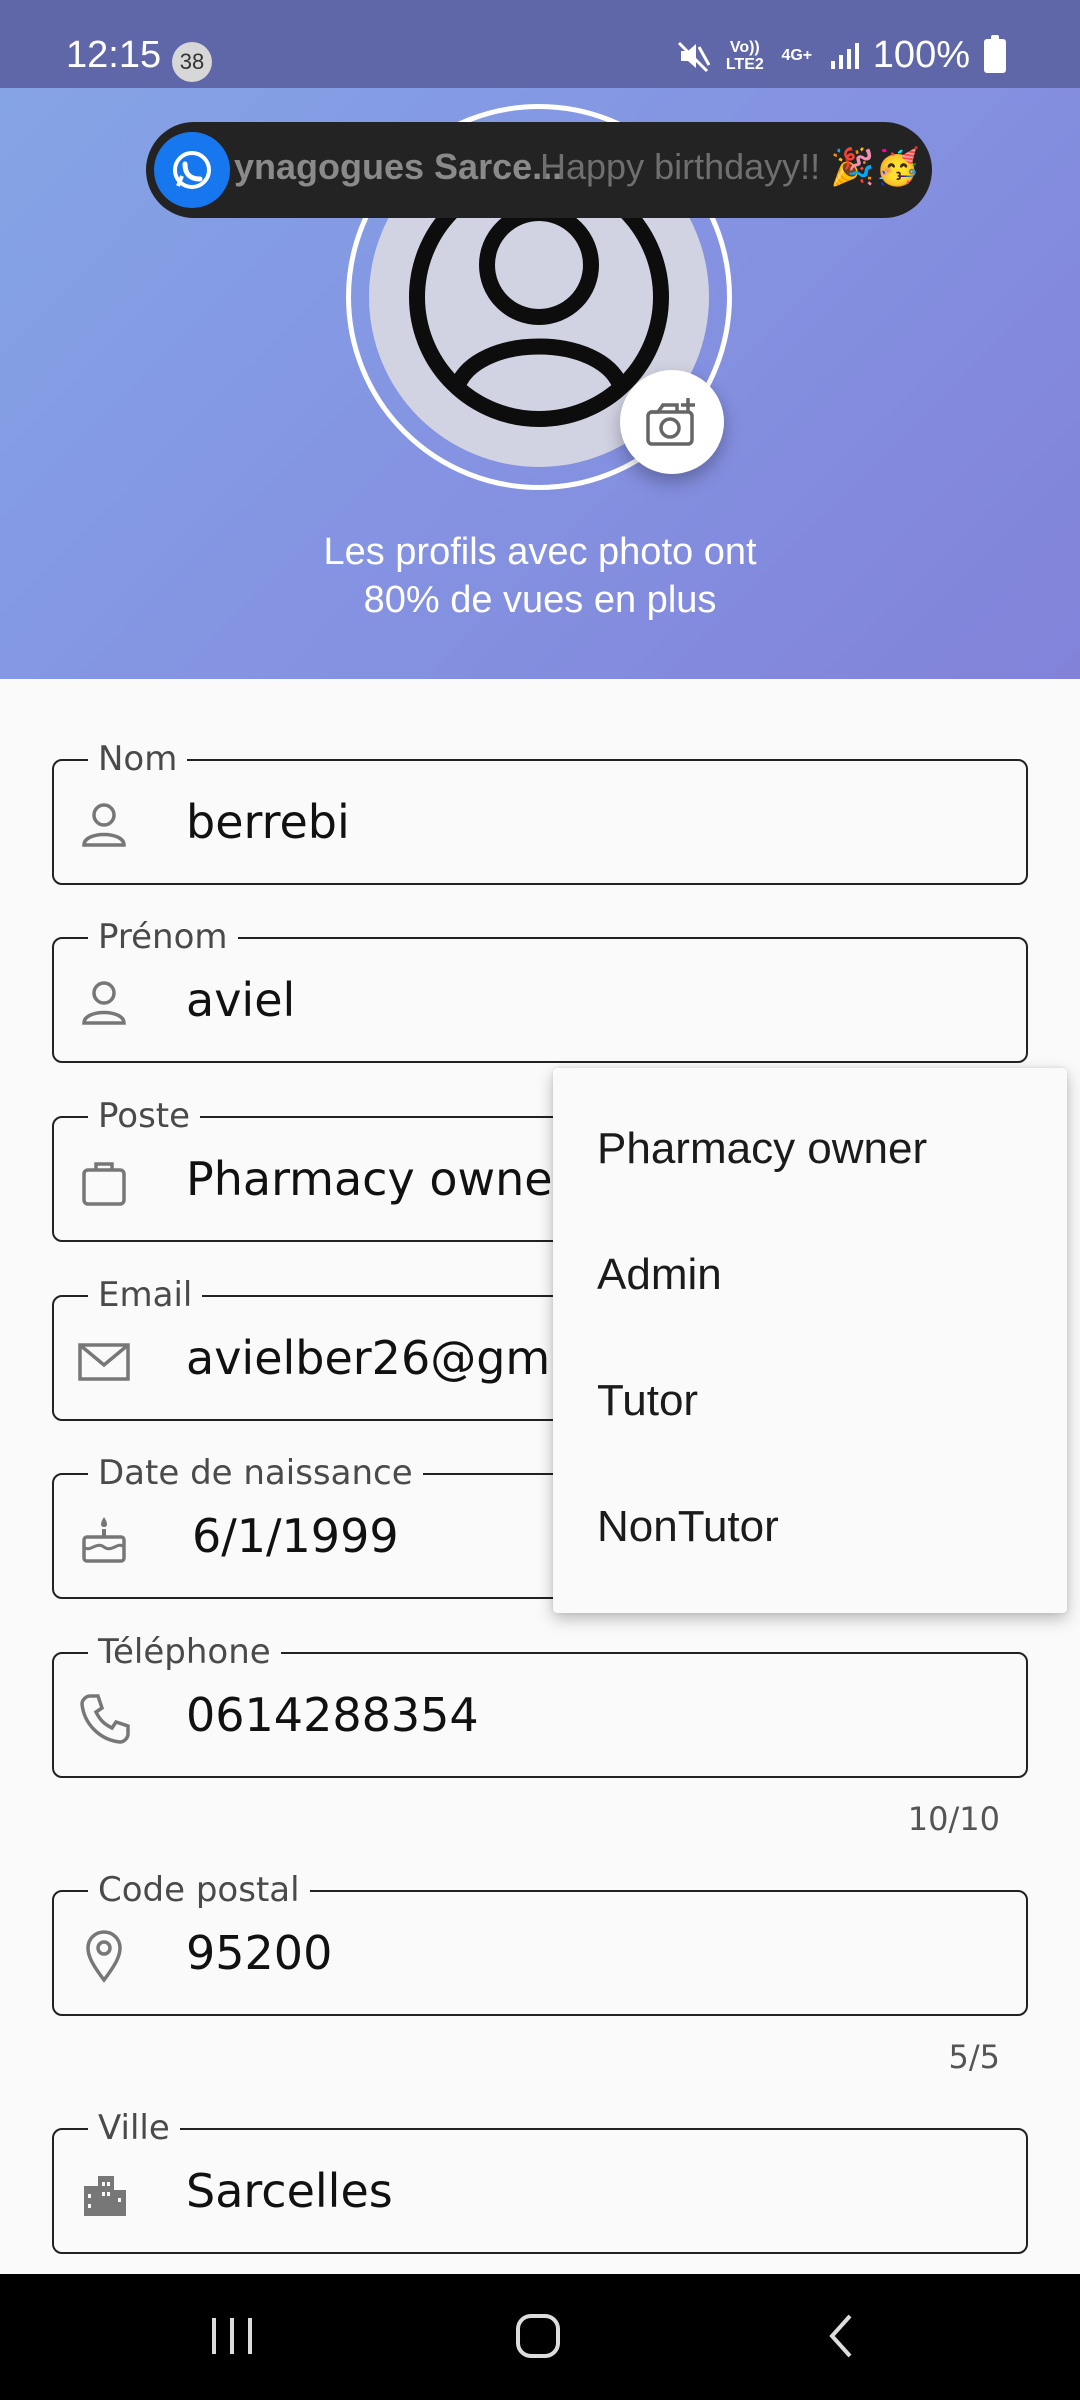 The image size is (1080, 2400). What do you see at coordinates (268, 822) in the screenshot?
I see `nom-input: berrebi` at bounding box center [268, 822].